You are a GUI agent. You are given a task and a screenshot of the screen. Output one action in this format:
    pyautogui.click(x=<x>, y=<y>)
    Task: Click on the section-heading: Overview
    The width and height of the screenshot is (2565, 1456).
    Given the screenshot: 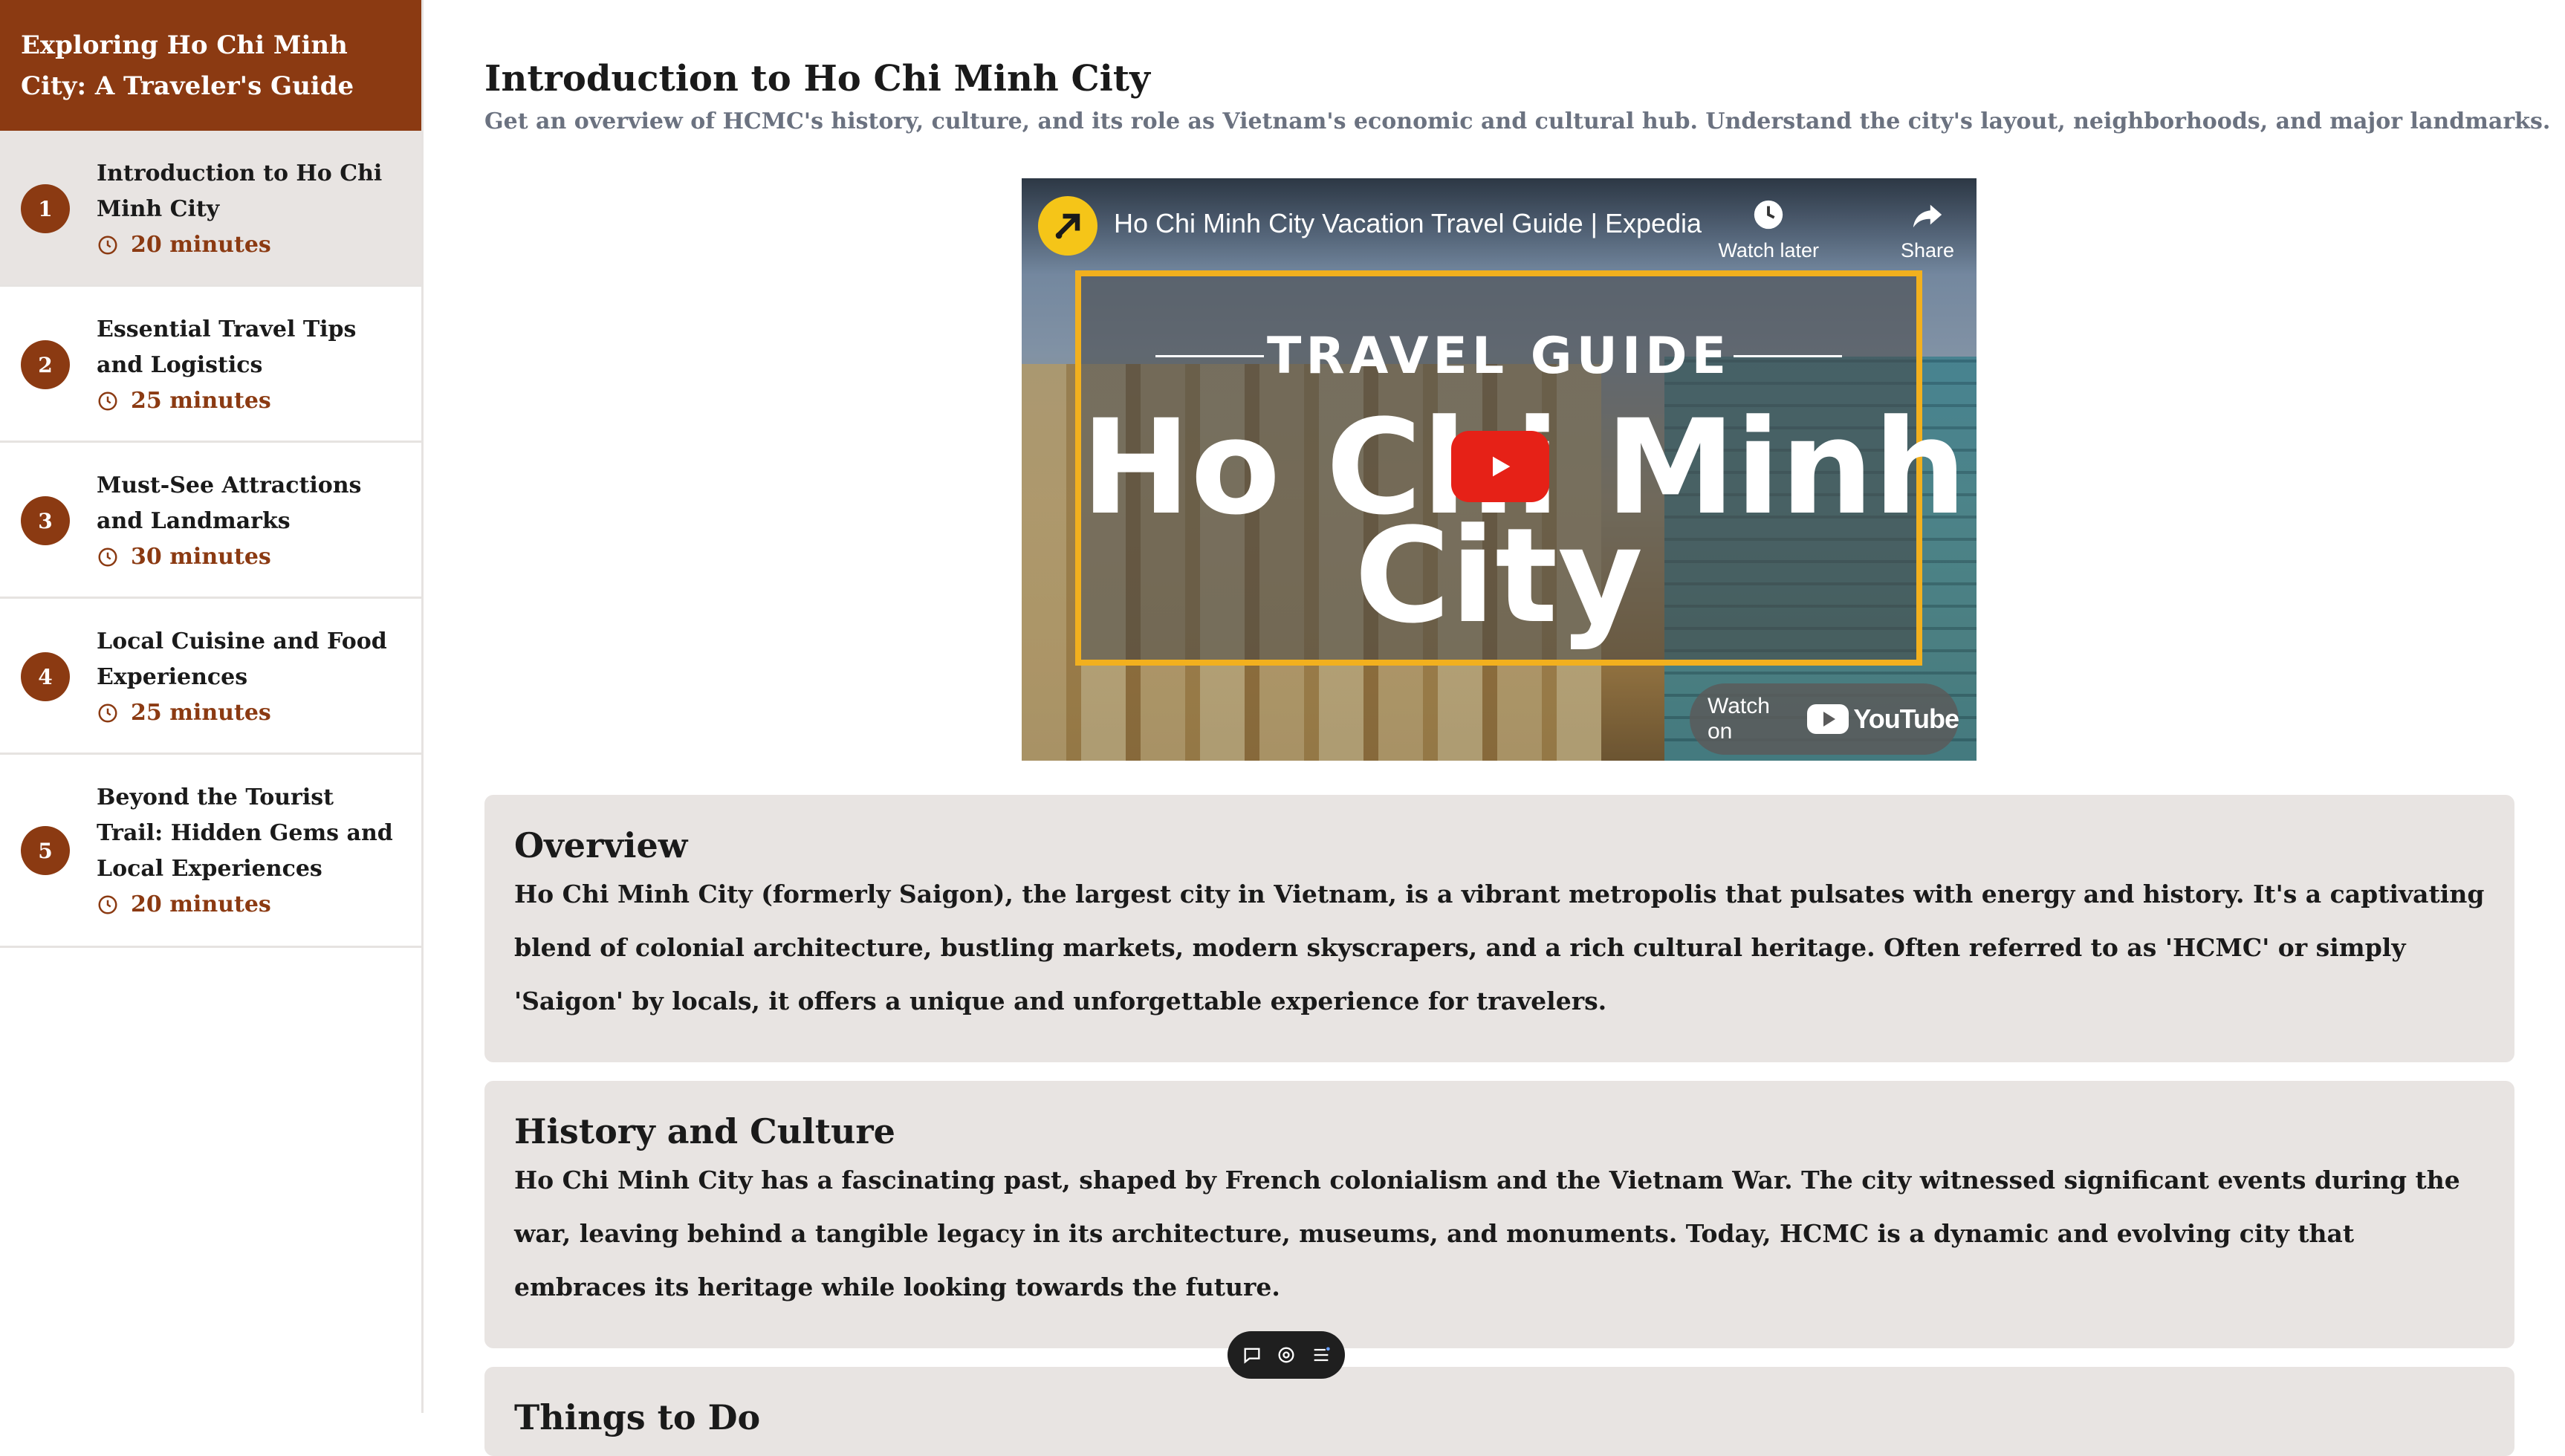 What is the action you would take?
    pyautogui.click(x=601, y=845)
    